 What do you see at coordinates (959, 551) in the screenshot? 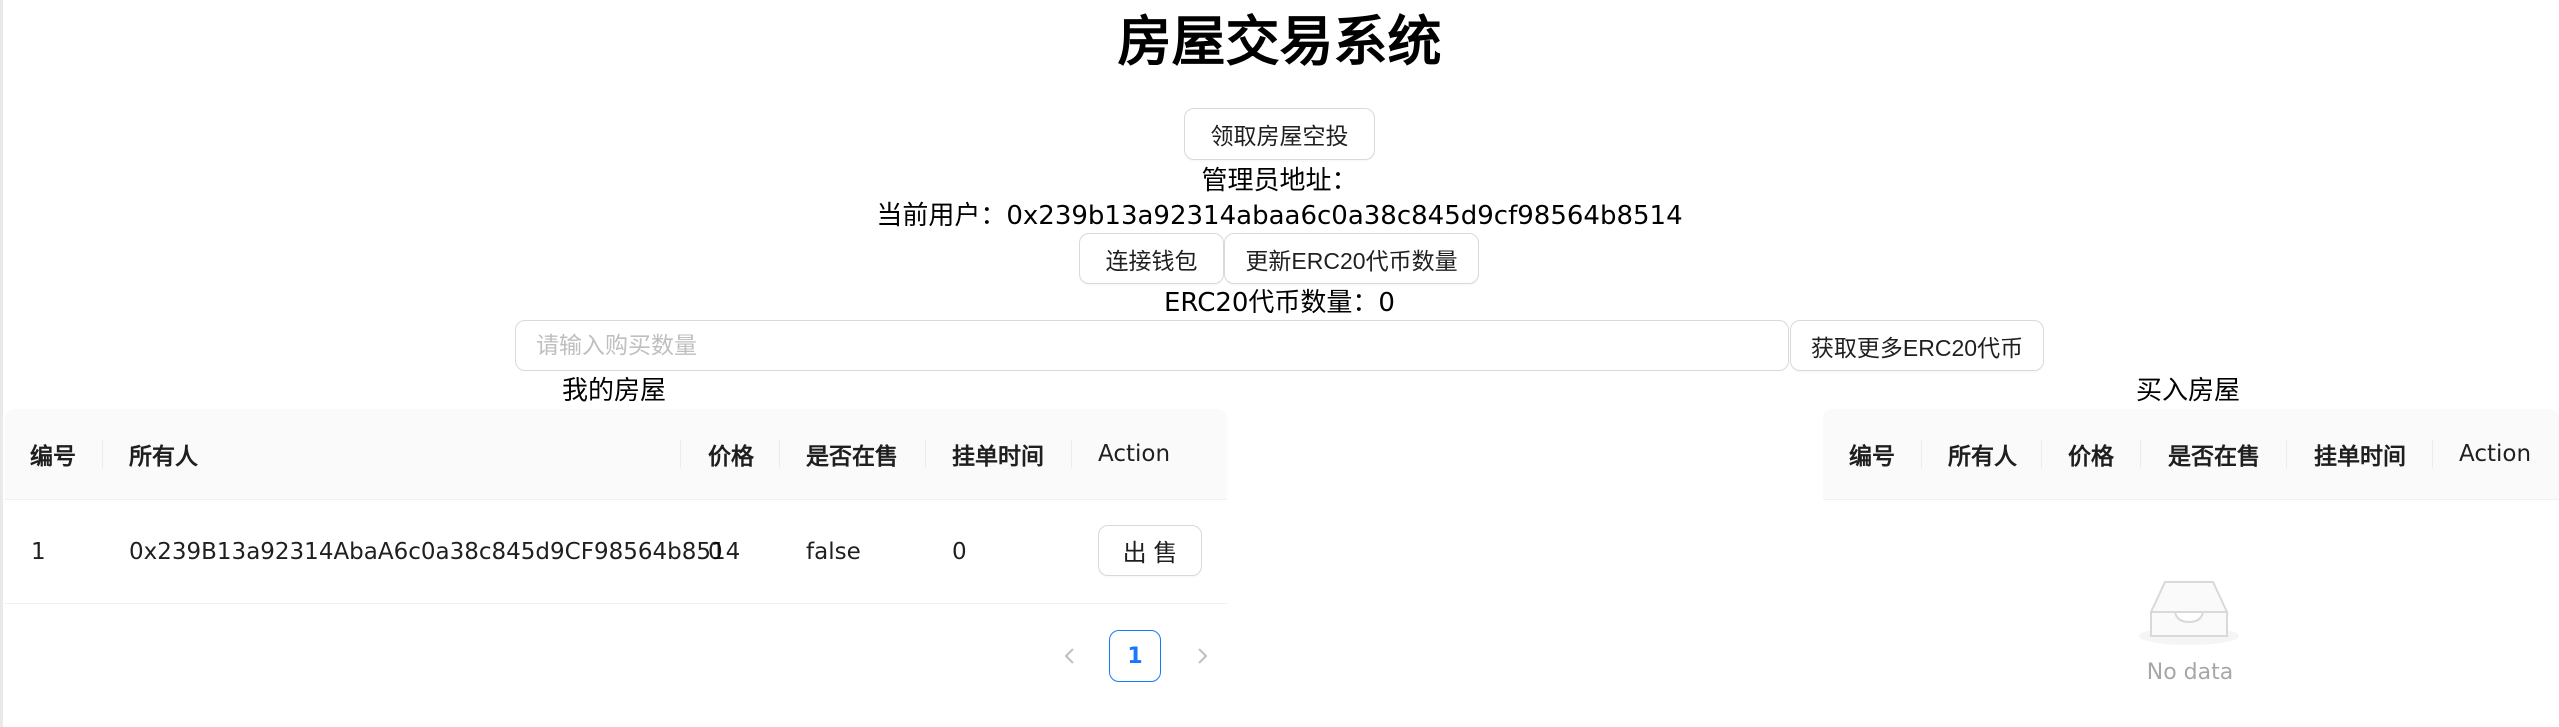
I see `cell-listed-time: 0` at bounding box center [959, 551].